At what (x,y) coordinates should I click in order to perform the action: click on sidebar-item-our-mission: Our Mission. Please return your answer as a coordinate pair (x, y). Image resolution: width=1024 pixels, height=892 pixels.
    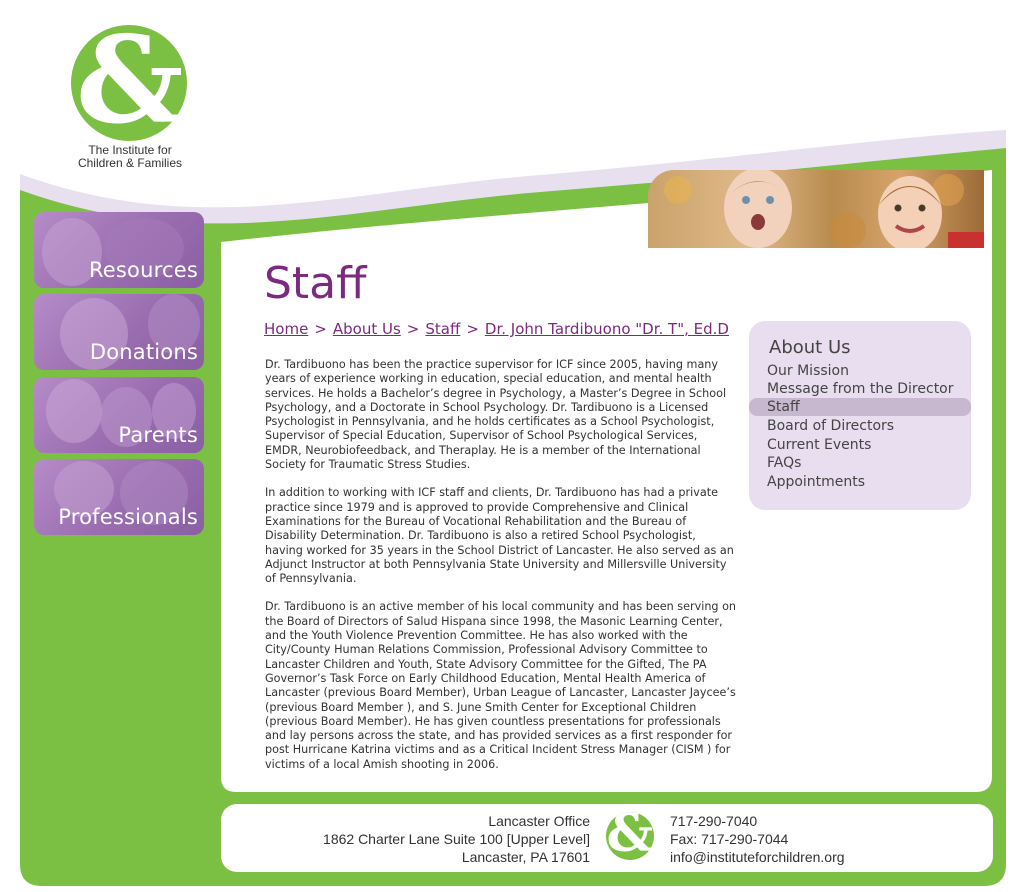
    Looking at the image, I should click on (860, 371).